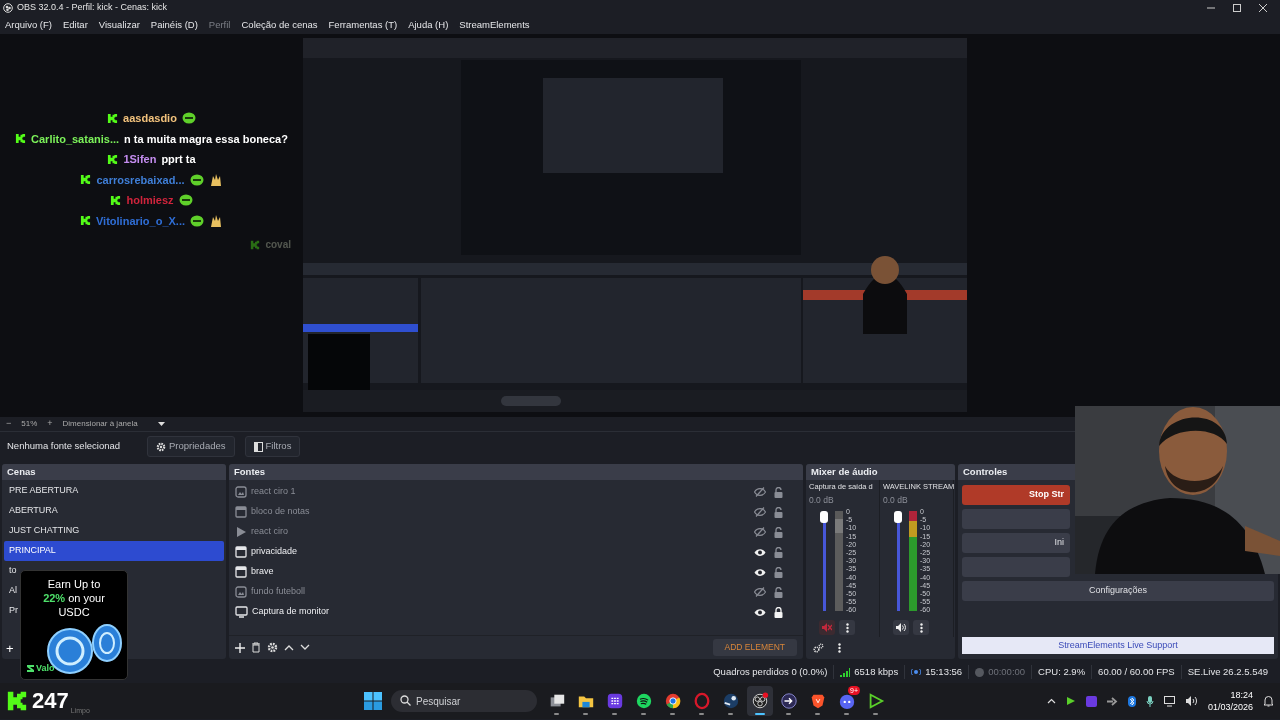 This screenshot has width=1280, height=720. Describe the element at coordinates (206, 139) in the screenshot. I see `chat-message: n ta muita magra essa boneca?` at that location.